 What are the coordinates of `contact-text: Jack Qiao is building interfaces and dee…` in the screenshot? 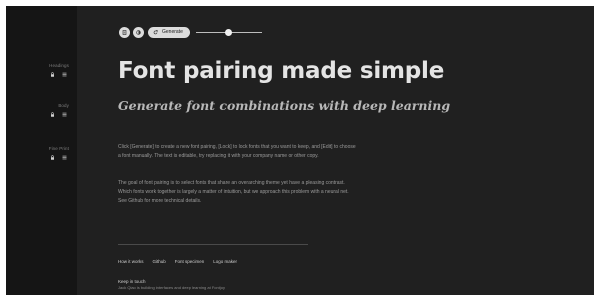 It's located at (171, 287).